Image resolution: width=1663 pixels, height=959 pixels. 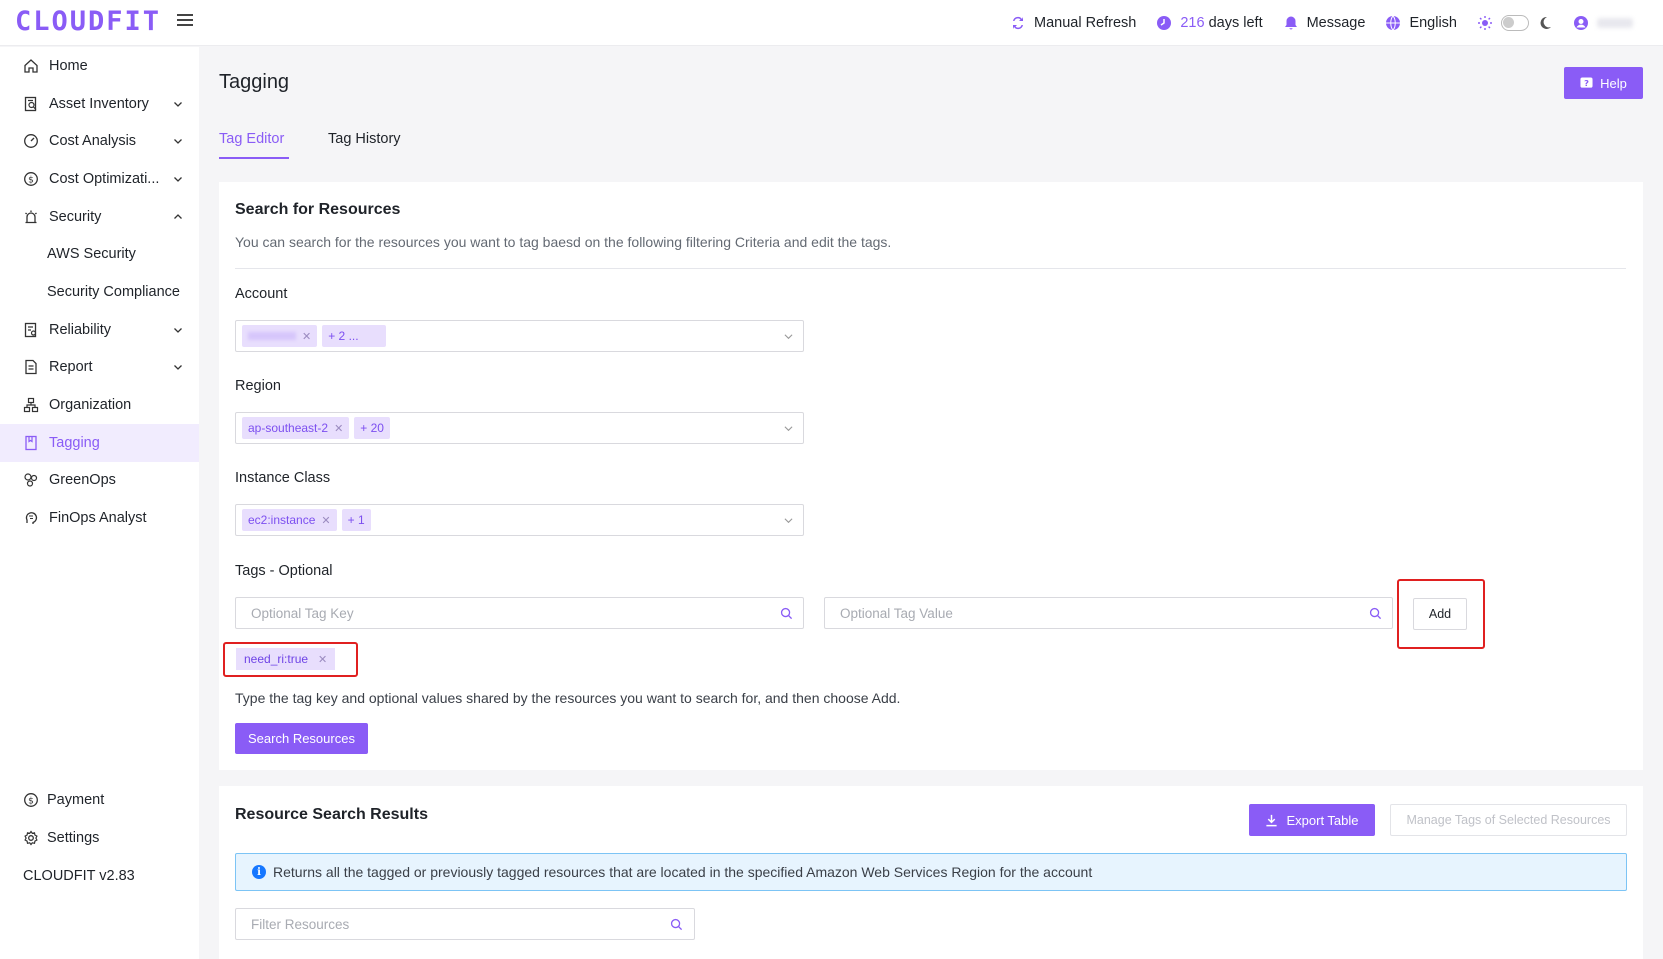 What do you see at coordinates (30, 330) in the screenshot?
I see `document-check-icon` at bounding box center [30, 330].